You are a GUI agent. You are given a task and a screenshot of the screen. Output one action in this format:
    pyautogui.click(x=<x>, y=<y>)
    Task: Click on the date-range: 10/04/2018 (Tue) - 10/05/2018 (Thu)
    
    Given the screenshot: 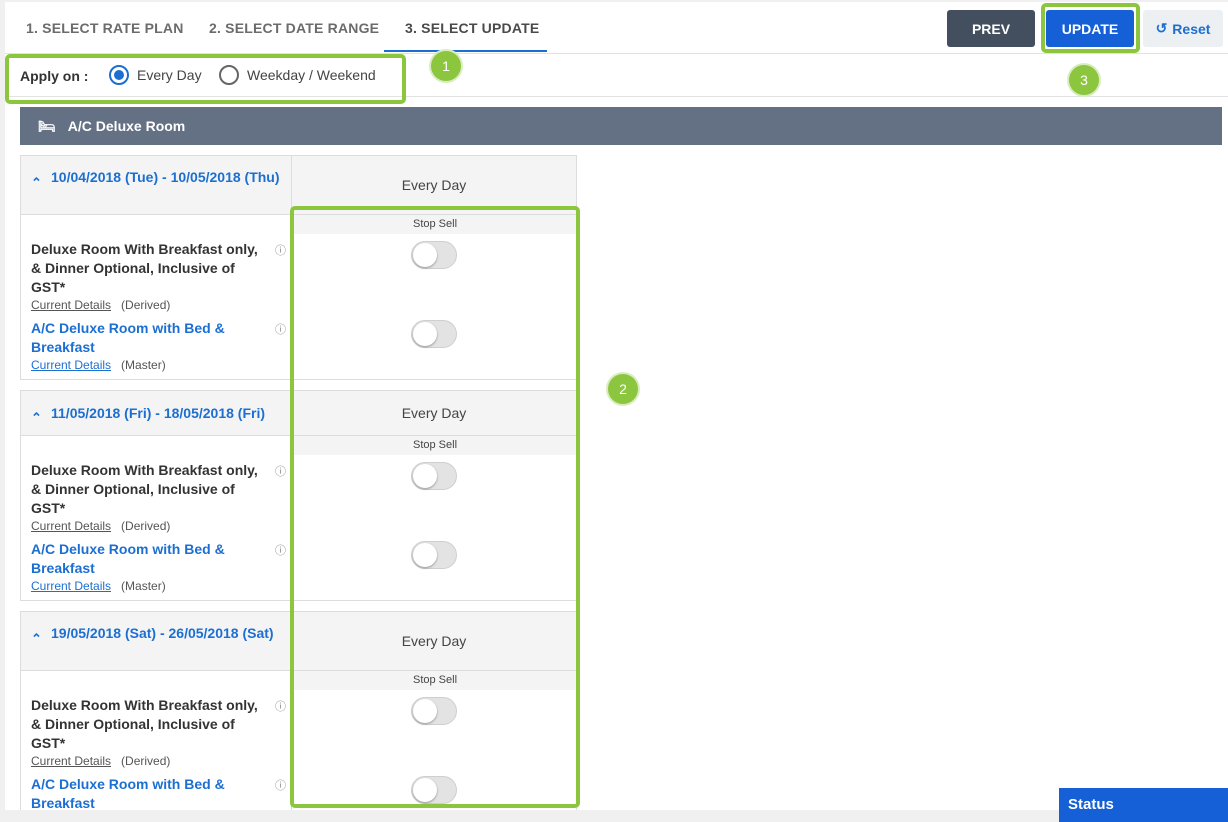 What is the action you would take?
    pyautogui.click(x=165, y=177)
    